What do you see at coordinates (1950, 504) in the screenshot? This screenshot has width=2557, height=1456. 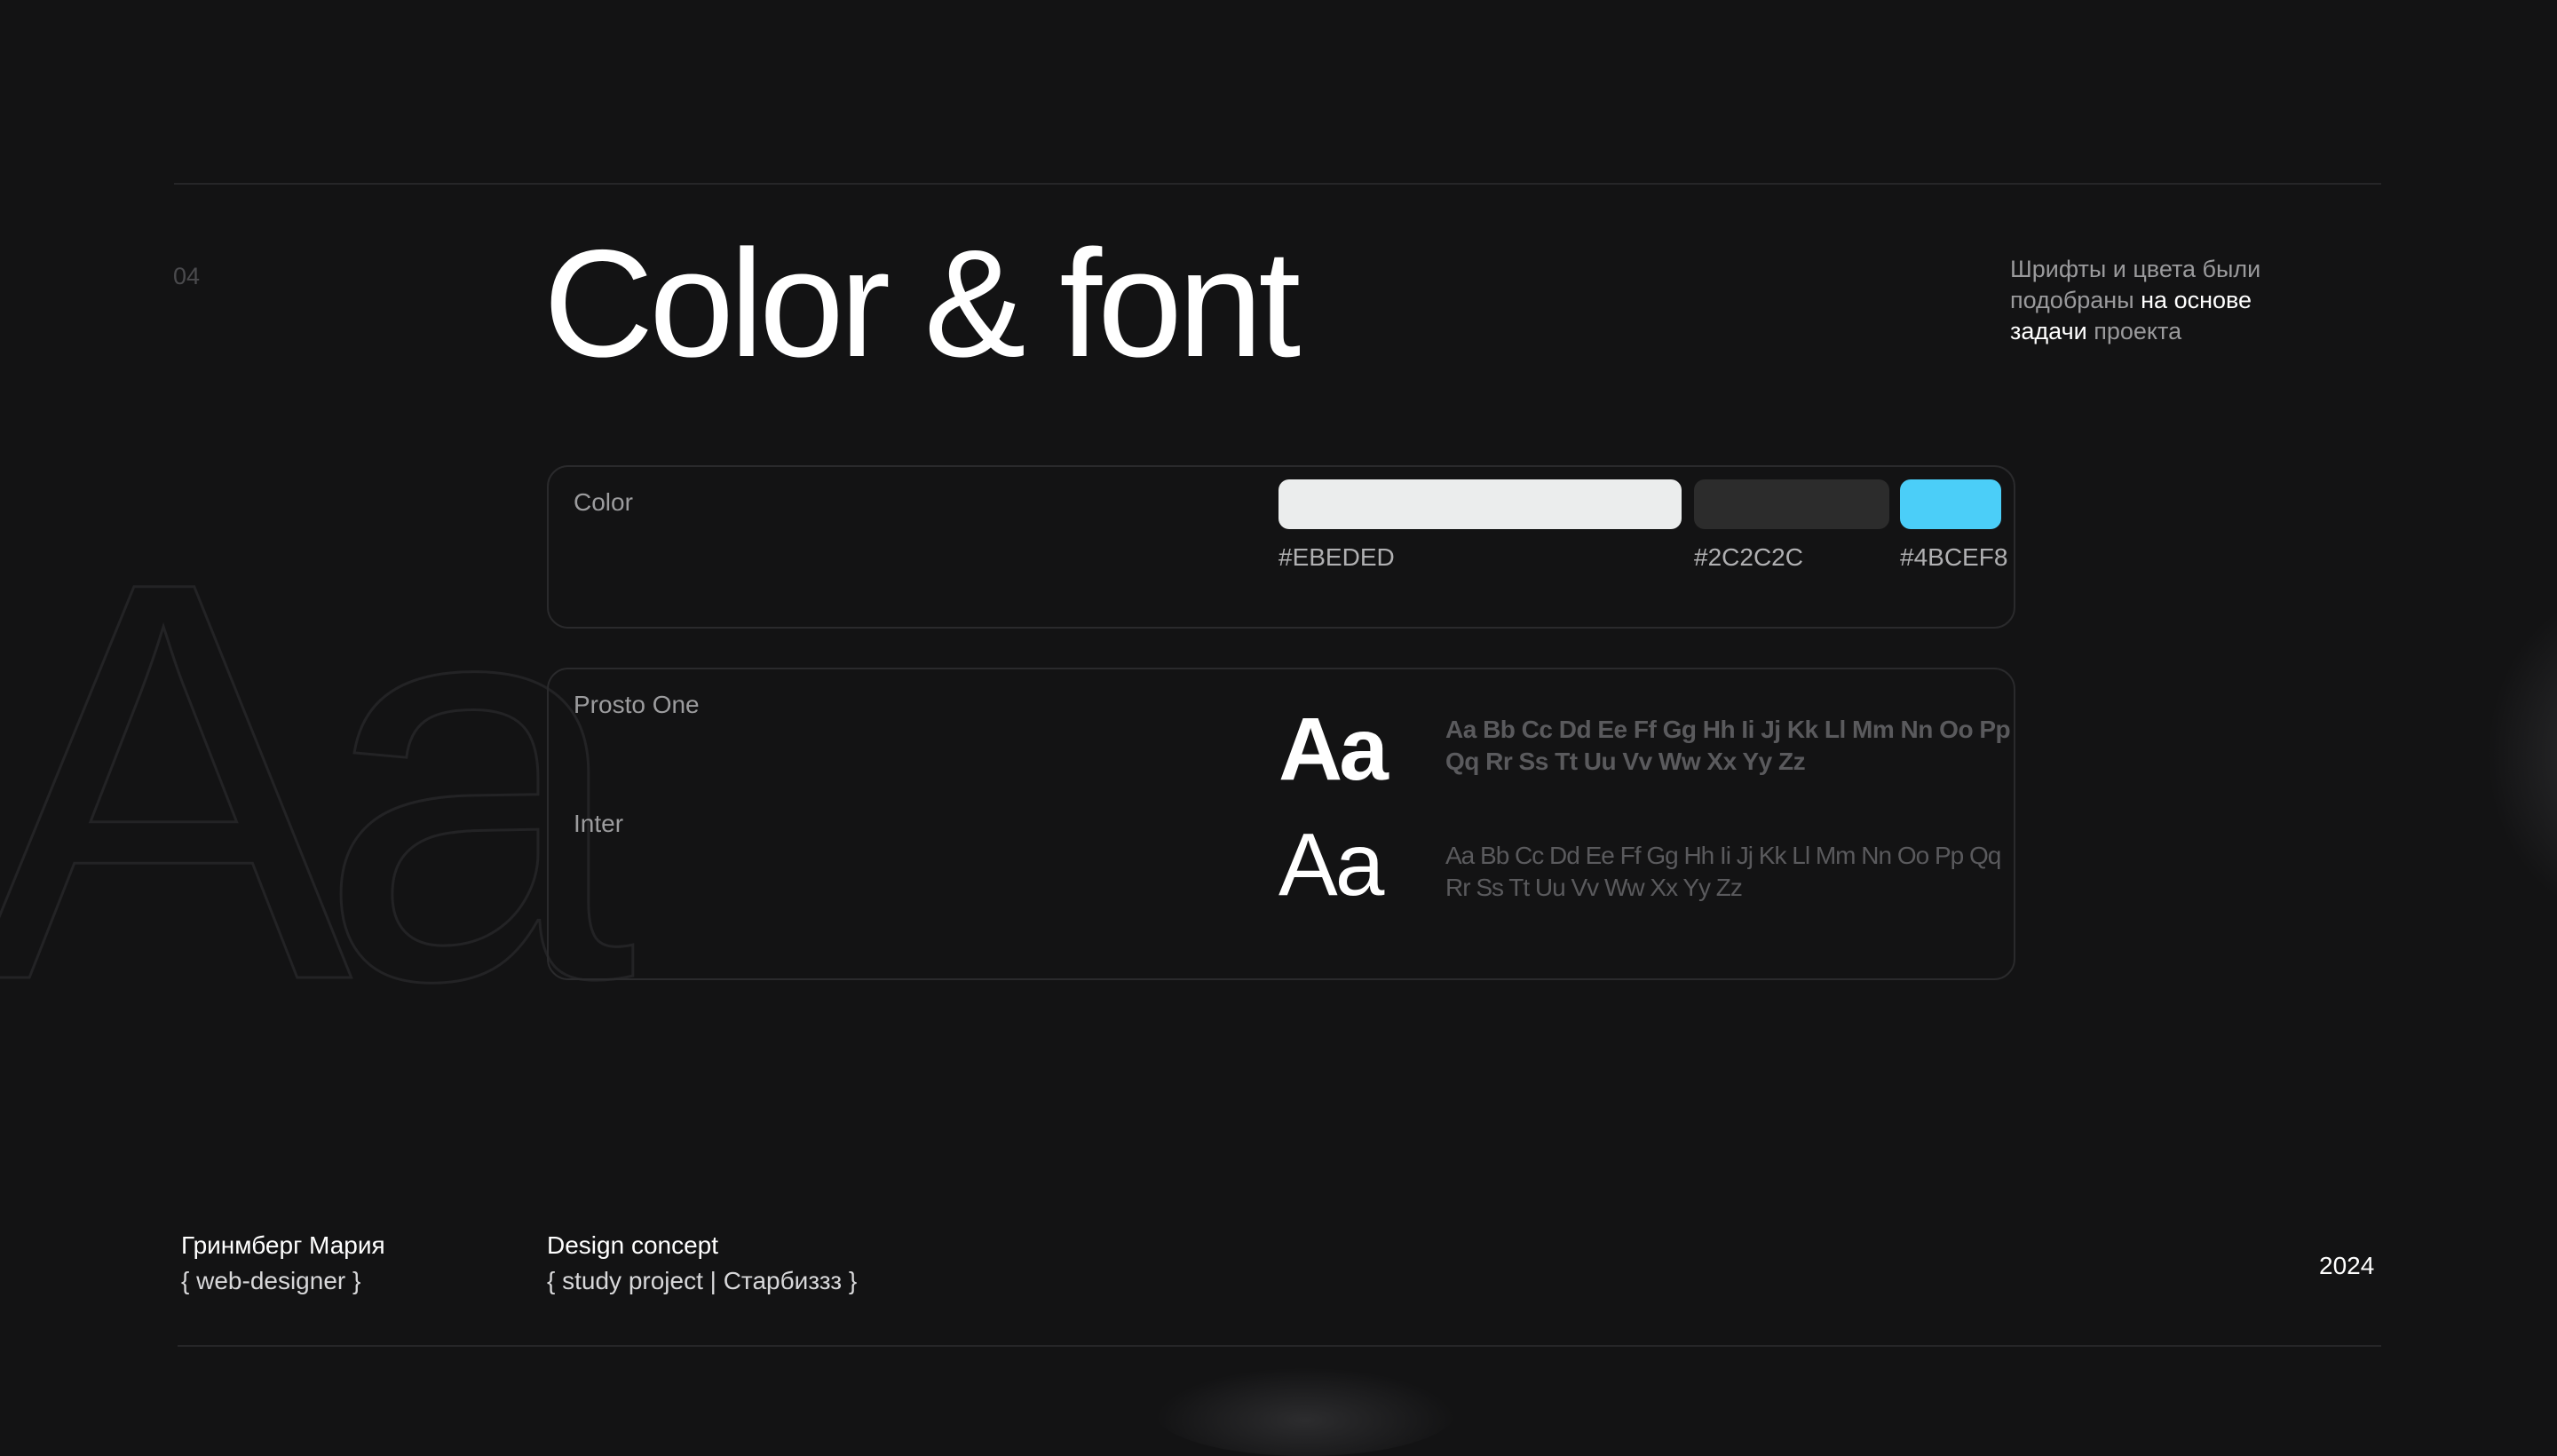 I see `color-swatch-accent` at bounding box center [1950, 504].